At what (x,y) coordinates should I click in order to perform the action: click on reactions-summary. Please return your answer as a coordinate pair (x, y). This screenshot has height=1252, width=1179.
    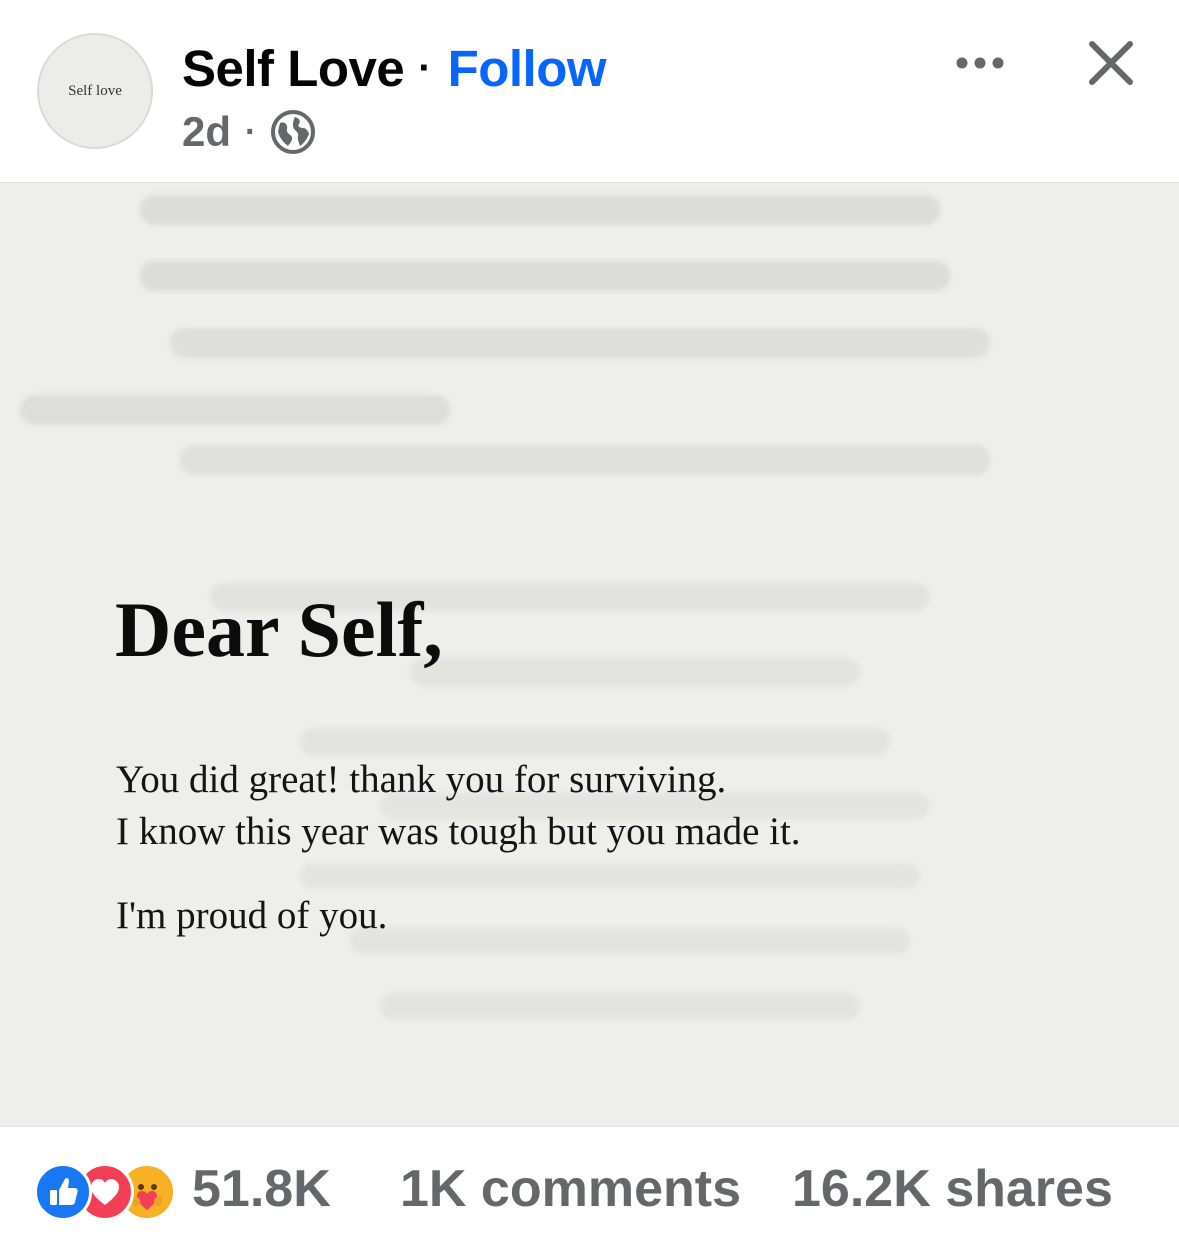
    Looking at the image, I should click on (109, 1192).